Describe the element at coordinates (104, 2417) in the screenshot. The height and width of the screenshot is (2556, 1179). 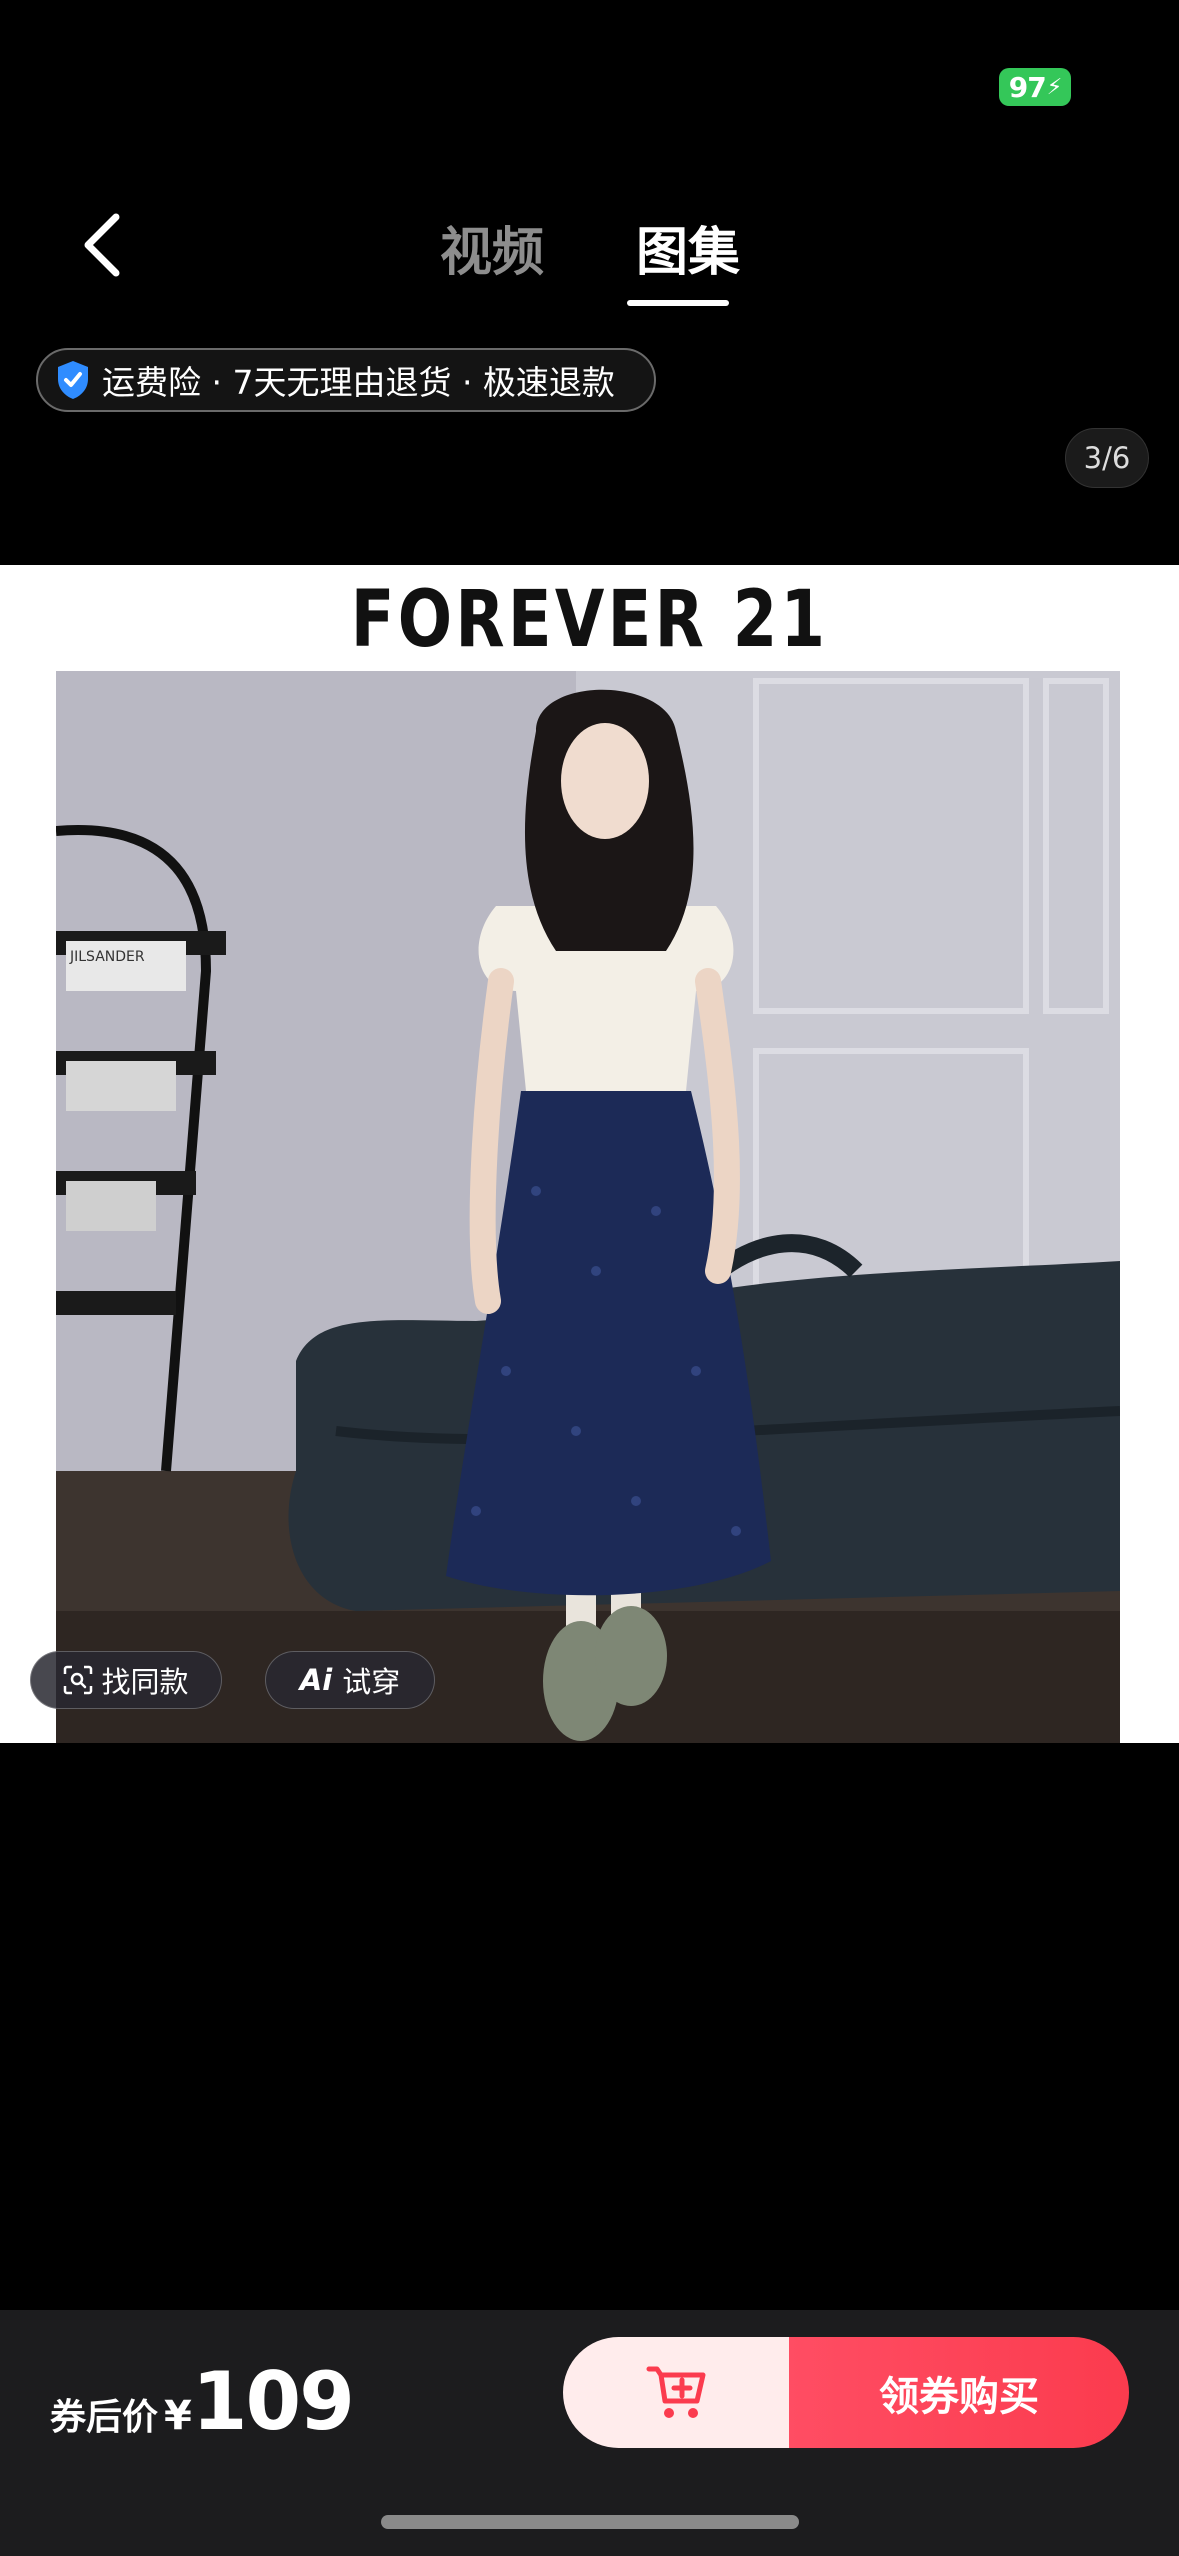
I see `price-label: 券后价` at that location.